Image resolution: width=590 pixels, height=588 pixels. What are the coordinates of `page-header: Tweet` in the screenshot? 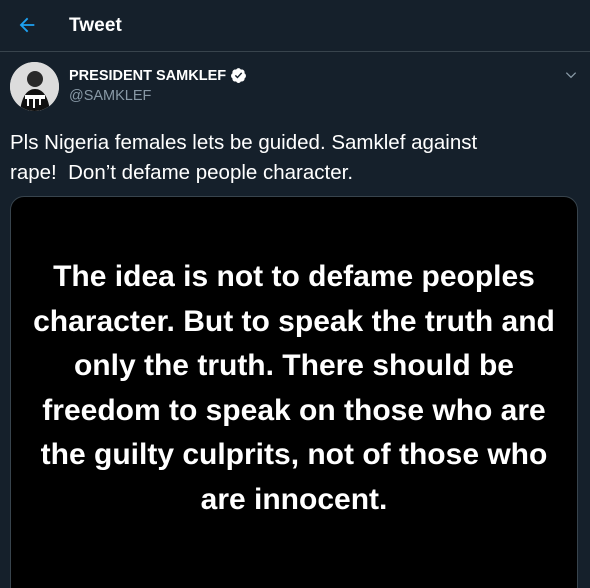 It's located at (295, 26).